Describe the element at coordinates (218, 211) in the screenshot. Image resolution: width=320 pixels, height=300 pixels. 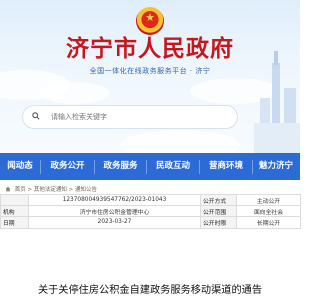
I see `info-label: 公开范围` at that location.